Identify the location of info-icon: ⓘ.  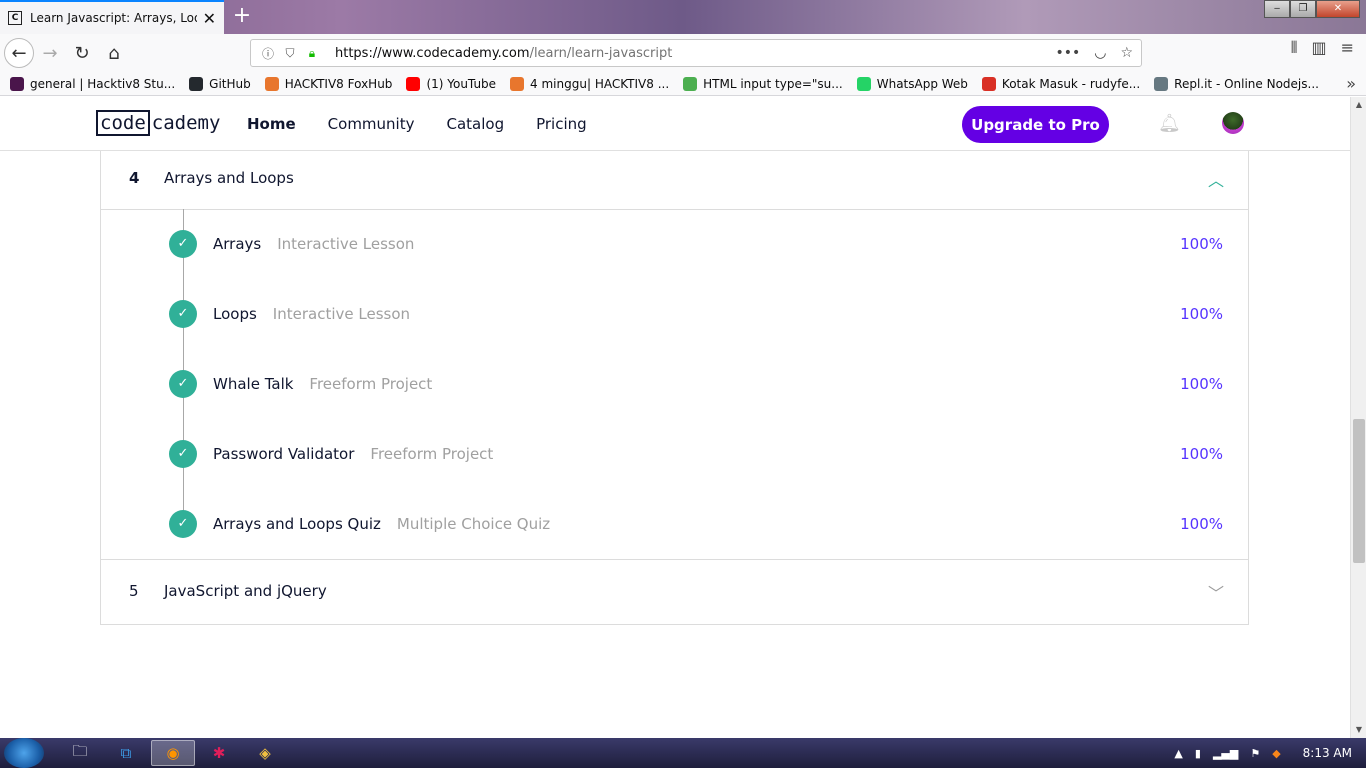
(268, 53).